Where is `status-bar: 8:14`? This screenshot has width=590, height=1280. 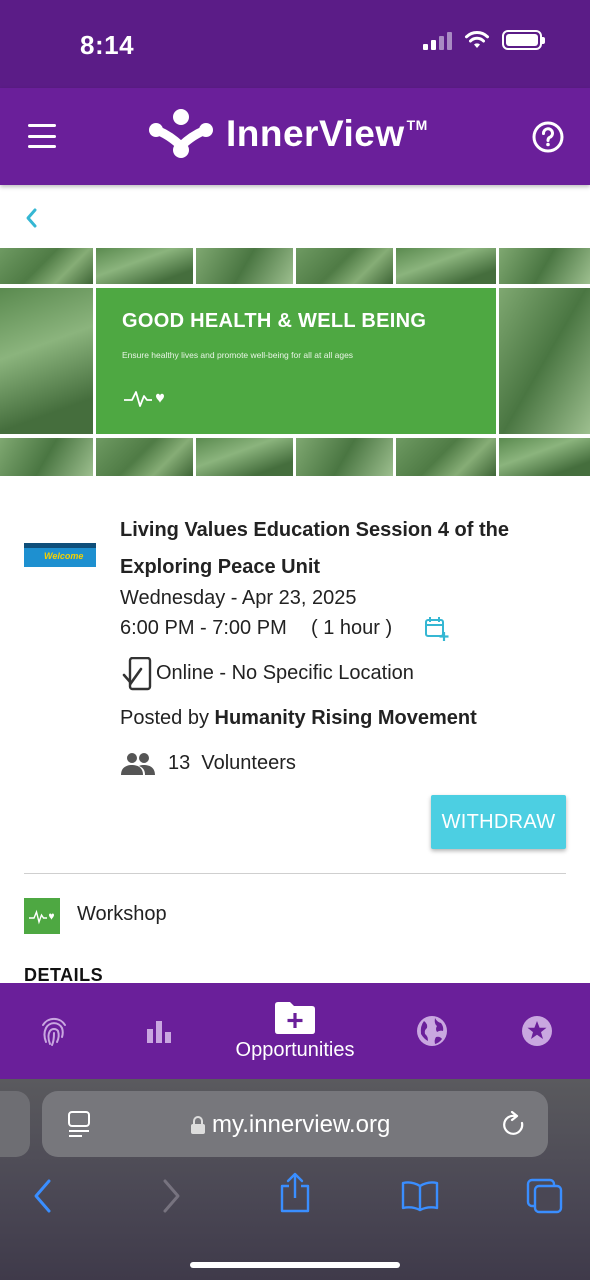 status-bar: 8:14 is located at coordinates (295, 44).